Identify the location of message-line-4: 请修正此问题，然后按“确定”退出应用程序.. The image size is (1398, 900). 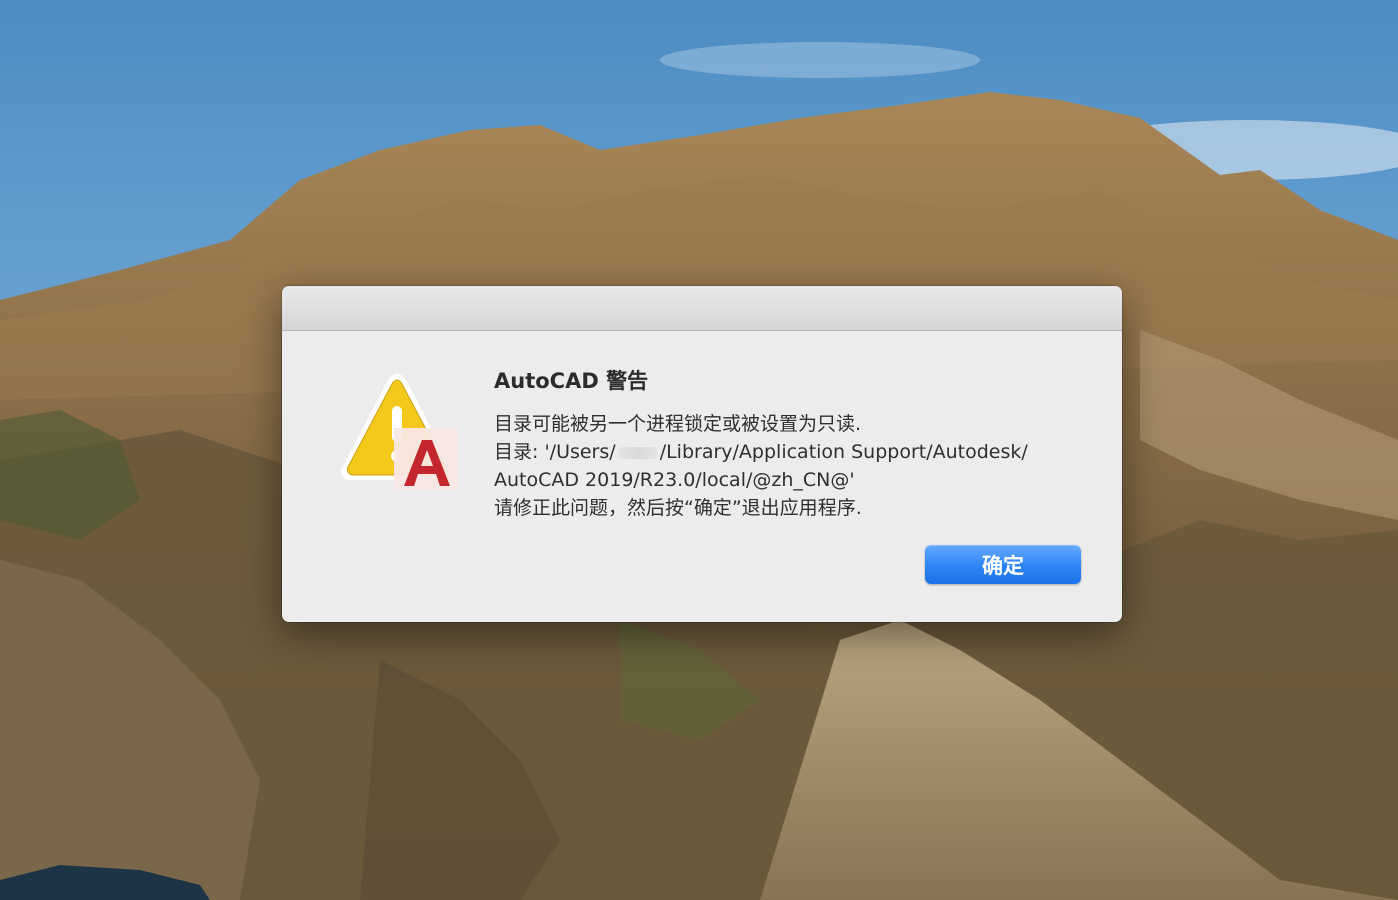
(678, 508).